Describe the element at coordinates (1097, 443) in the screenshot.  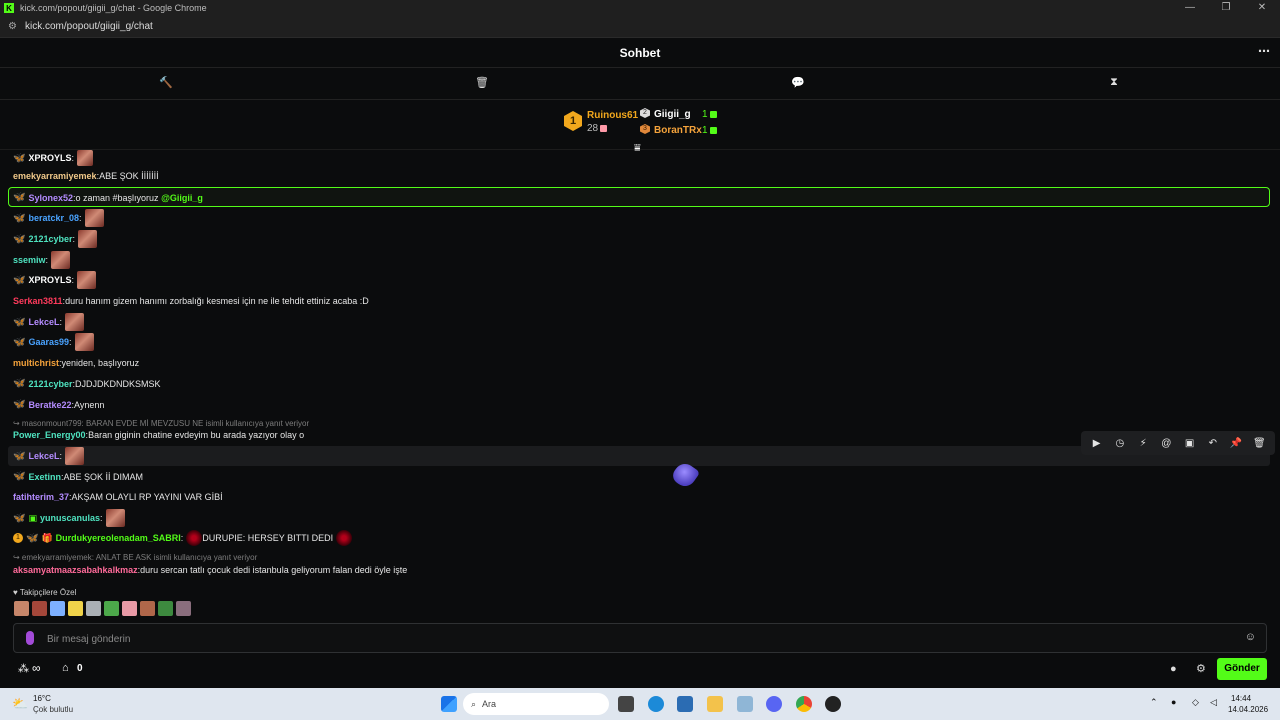
I see `play-icon: ▶` at that location.